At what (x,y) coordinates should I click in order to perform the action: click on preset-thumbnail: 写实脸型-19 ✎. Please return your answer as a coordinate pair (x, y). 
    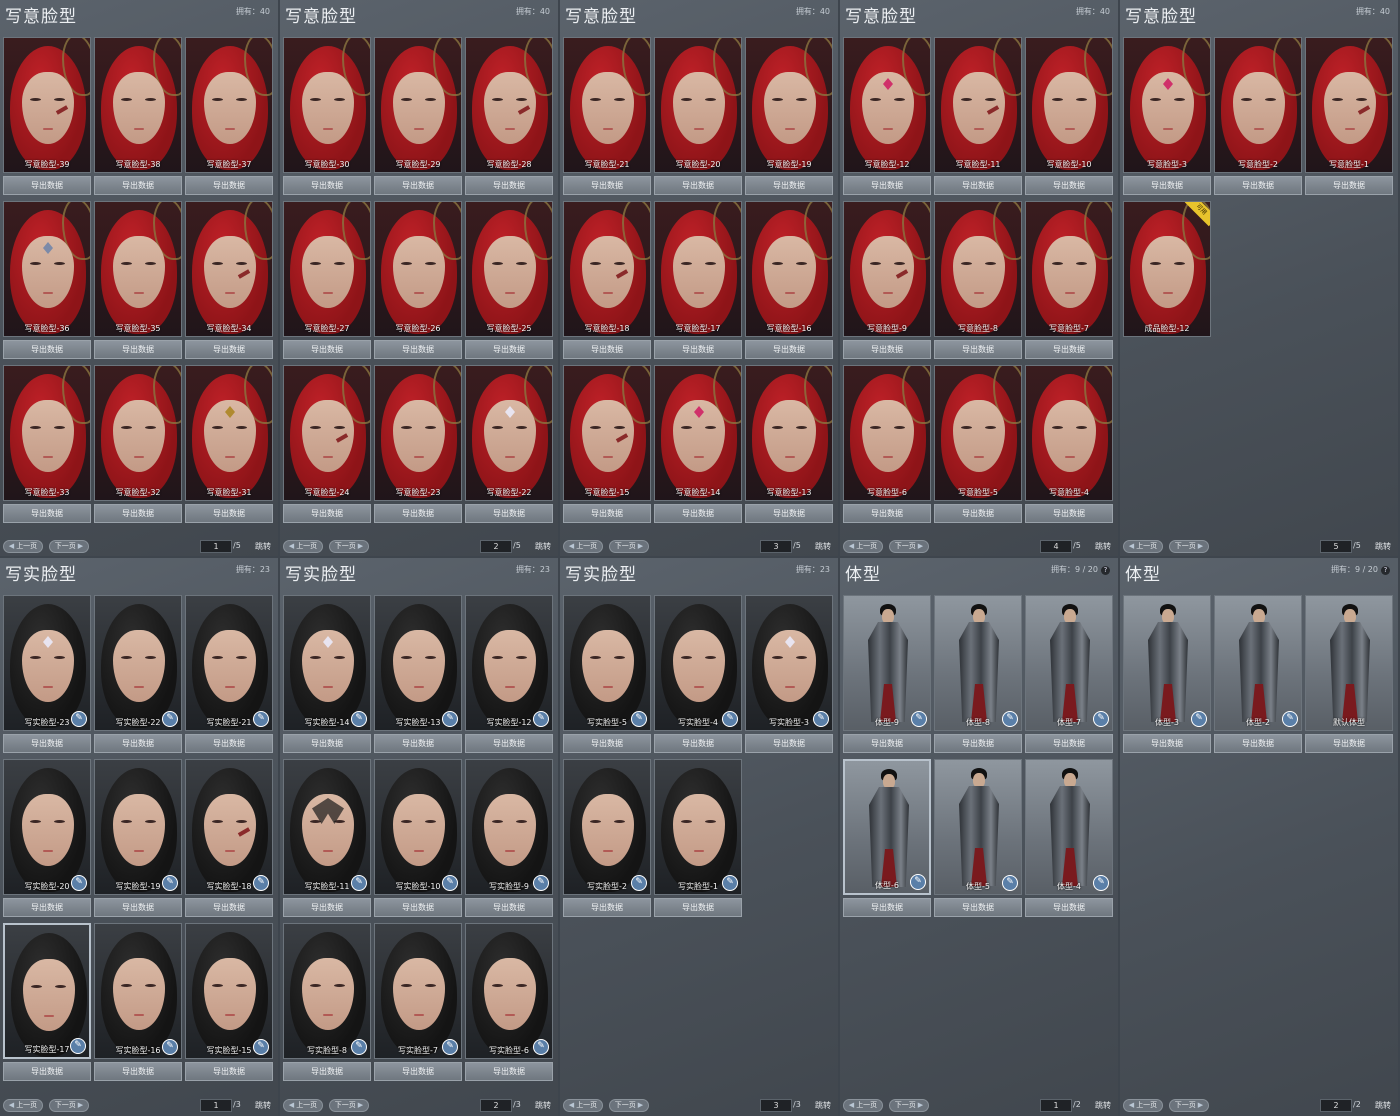
    Looking at the image, I should click on (138, 827).